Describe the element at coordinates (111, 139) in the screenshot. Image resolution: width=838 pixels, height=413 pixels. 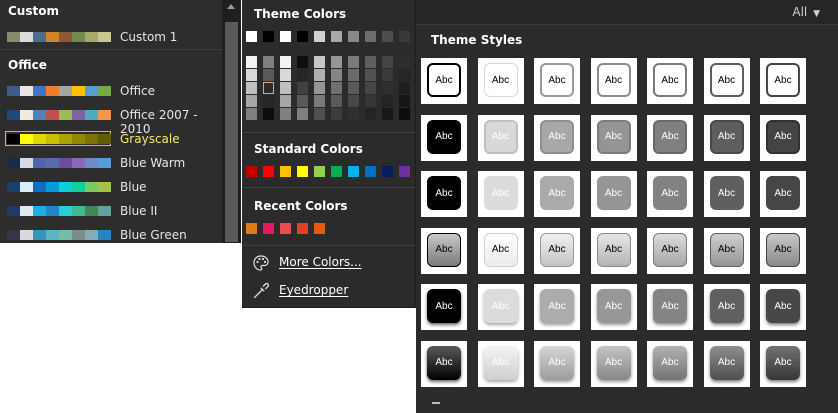
I see `variant-grayscale: Grayscale` at that location.